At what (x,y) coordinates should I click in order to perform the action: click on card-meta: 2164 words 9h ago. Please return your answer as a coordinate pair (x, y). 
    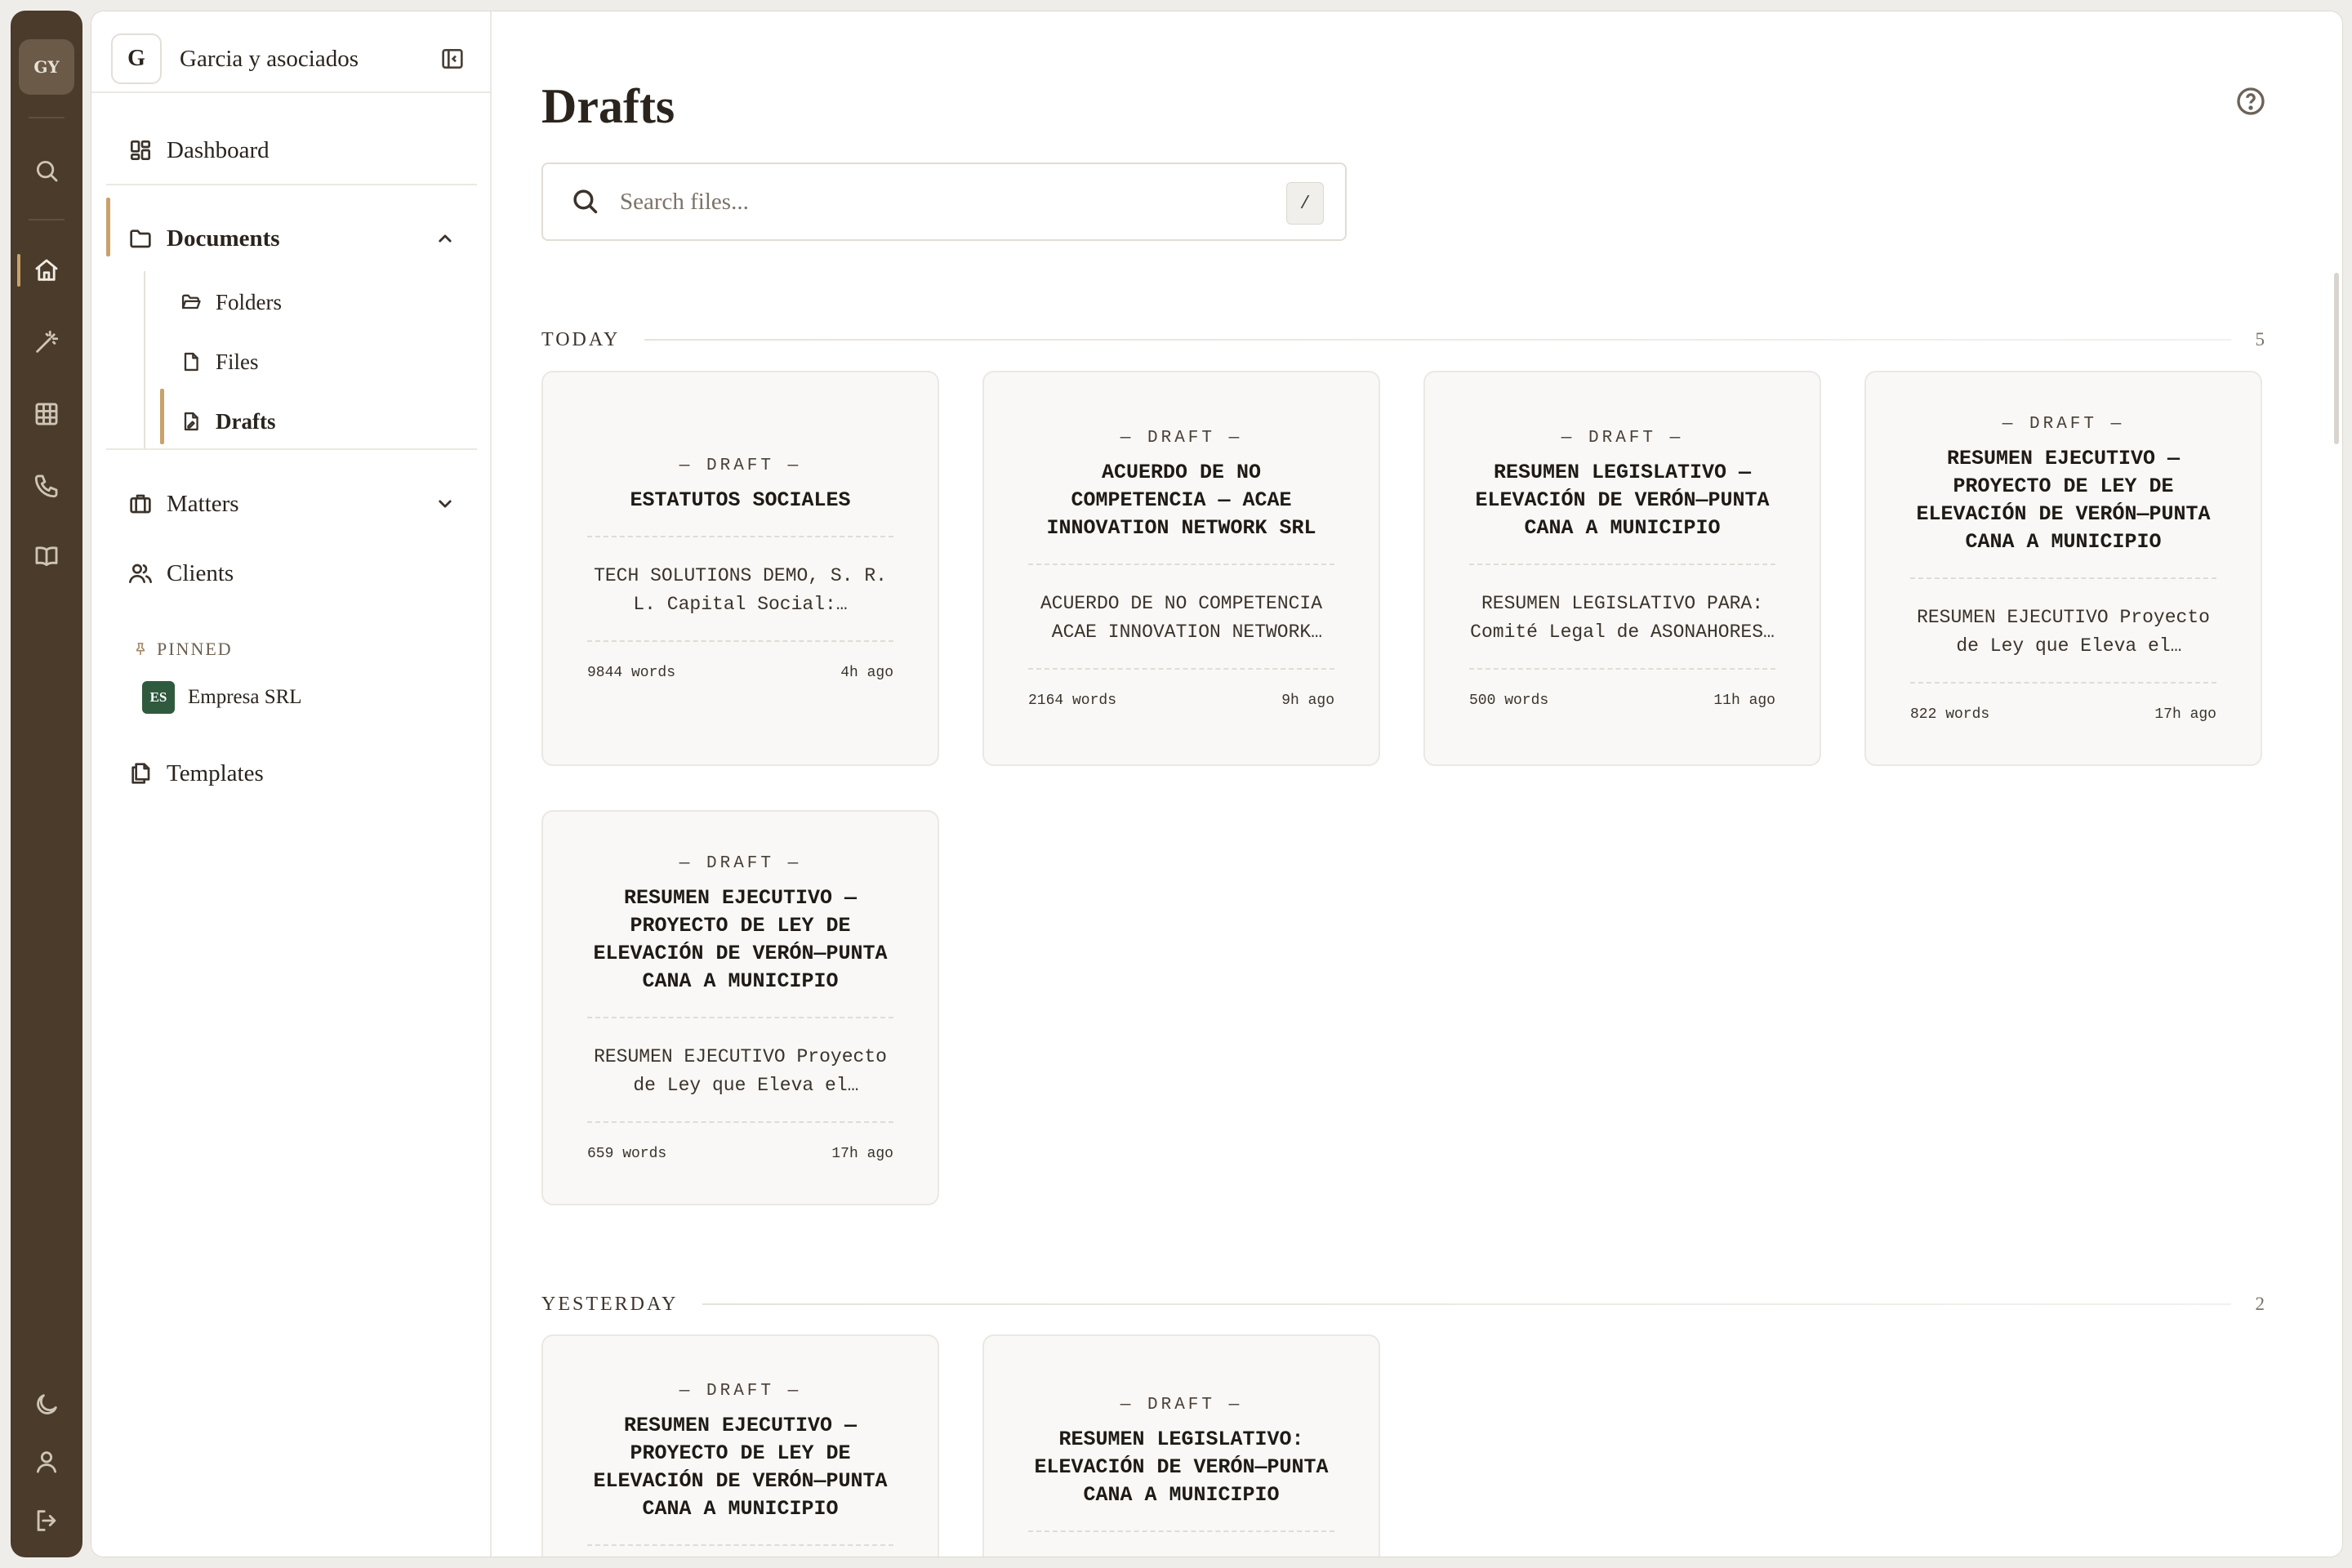
    Looking at the image, I should click on (1181, 701).